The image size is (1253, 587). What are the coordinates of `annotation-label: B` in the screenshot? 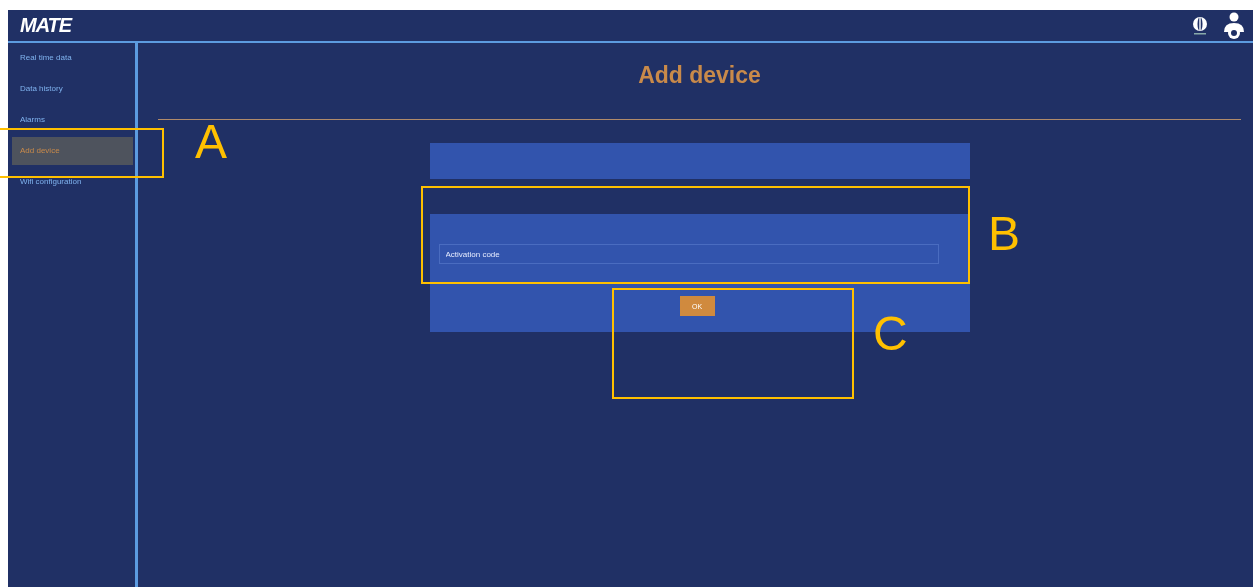 It's located at (1004, 234).